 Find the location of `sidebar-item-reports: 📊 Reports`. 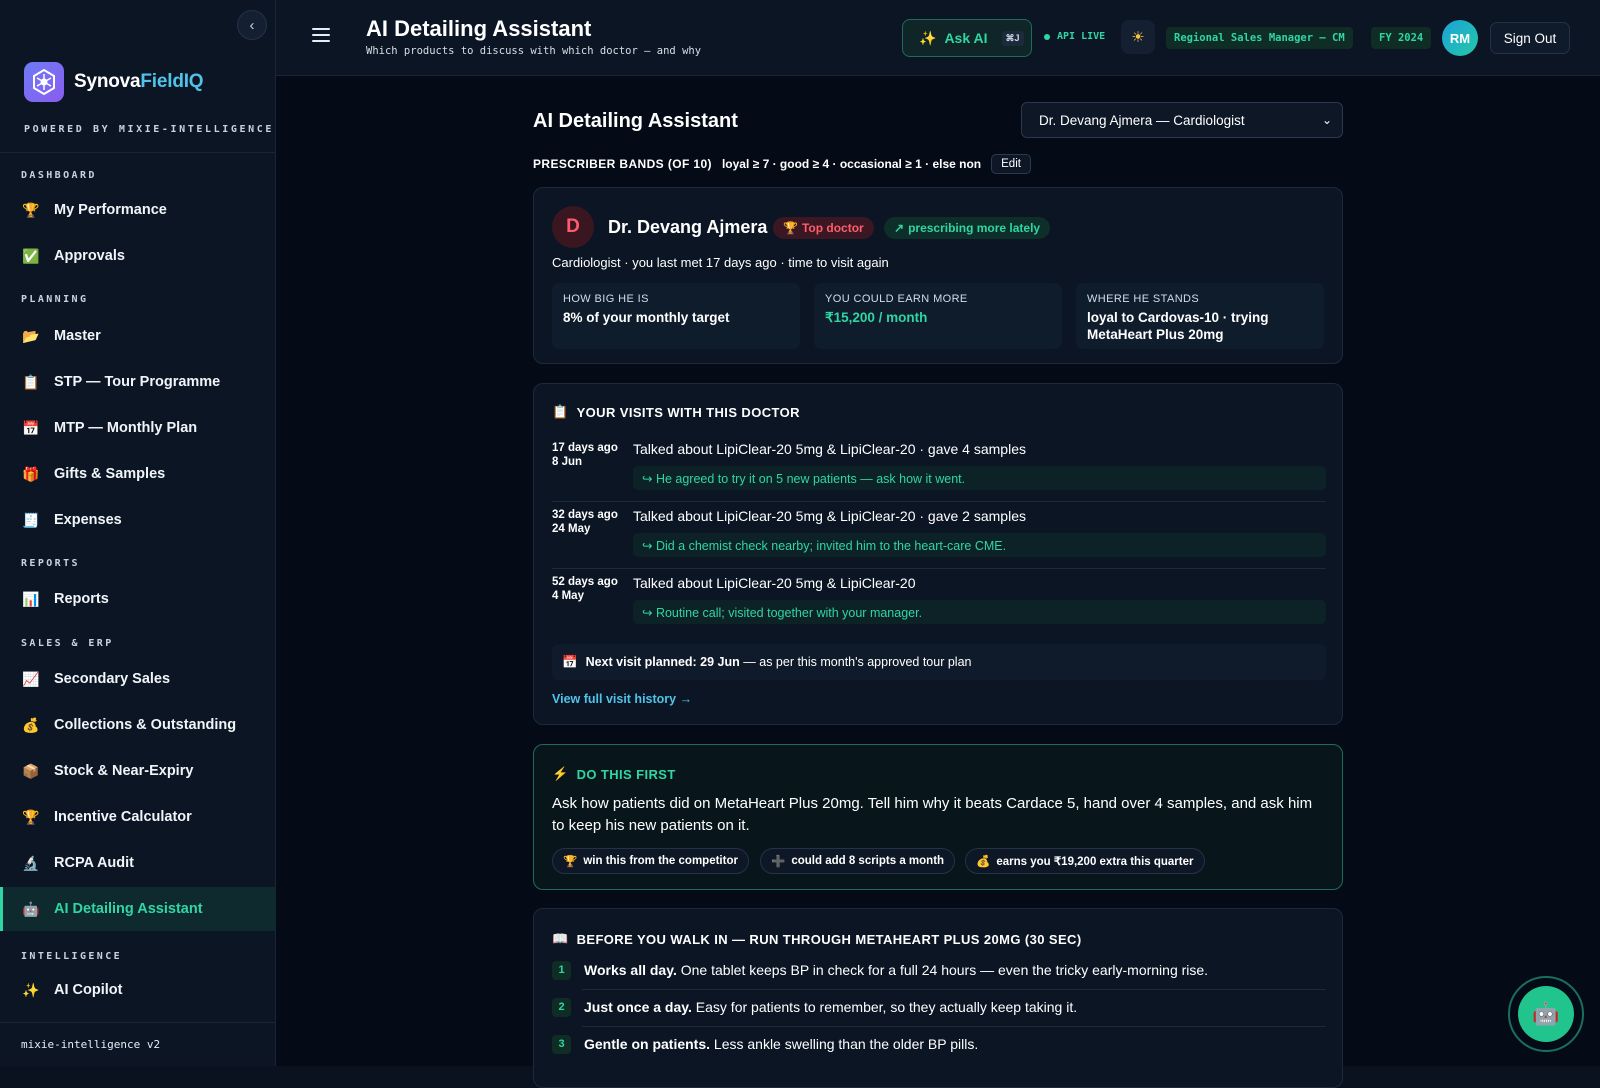

sidebar-item-reports: 📊 Reports is located at coordinates (138, 599).